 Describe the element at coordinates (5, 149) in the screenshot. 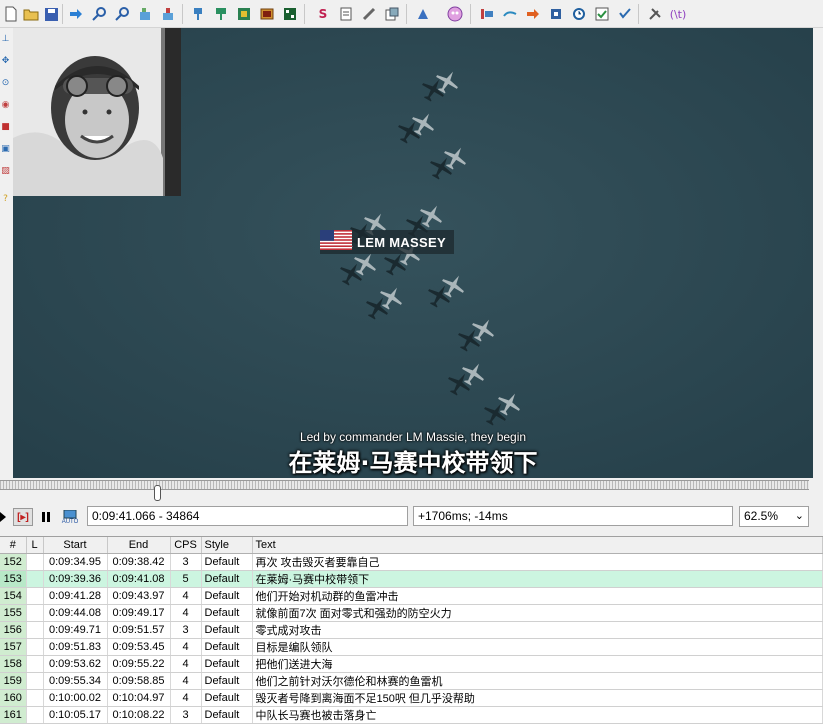

I see `clip-icon: ▣` at that location.